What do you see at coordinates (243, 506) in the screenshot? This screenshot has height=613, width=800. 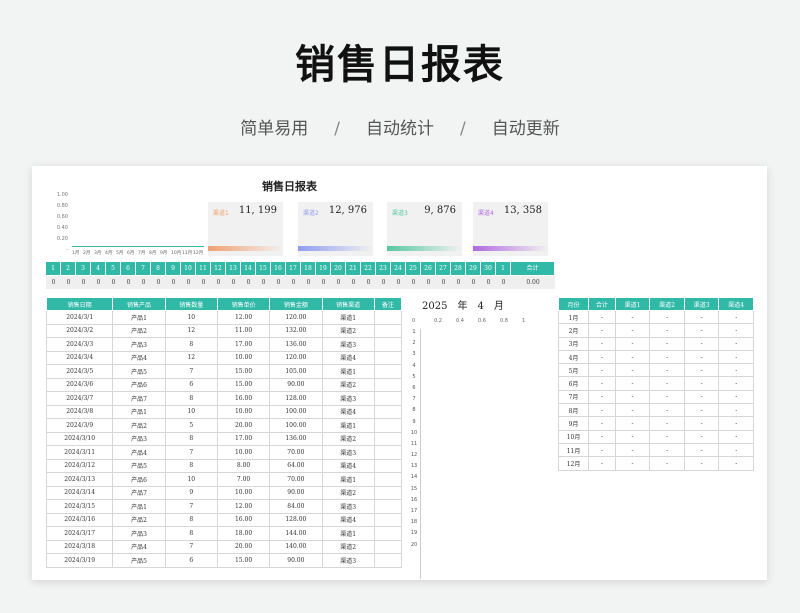 I see `table-cell: 12.00` at bounding box center [243, 506].